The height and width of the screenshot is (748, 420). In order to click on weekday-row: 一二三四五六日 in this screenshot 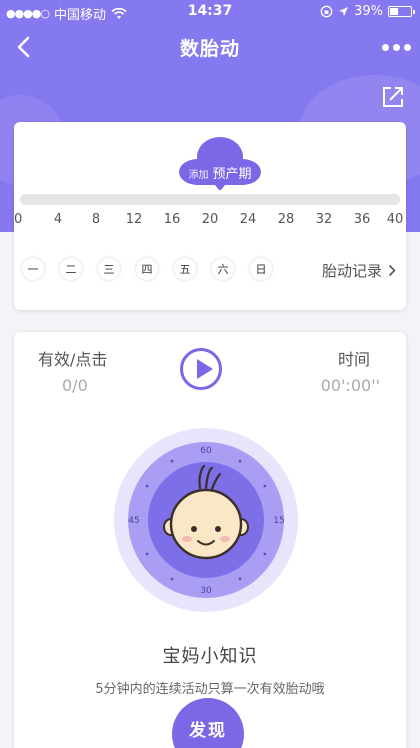, I will do `click(147, 269)`.